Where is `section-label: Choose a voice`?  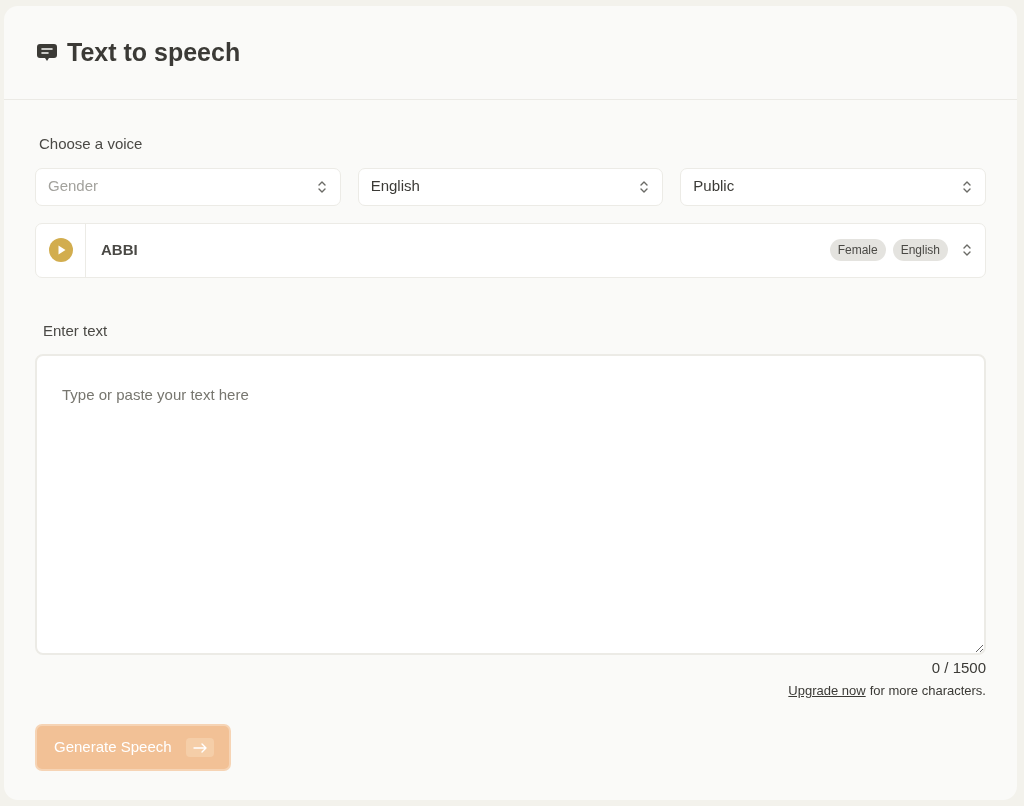 section-label: Choose a voice is located at coordinates (91, 144).